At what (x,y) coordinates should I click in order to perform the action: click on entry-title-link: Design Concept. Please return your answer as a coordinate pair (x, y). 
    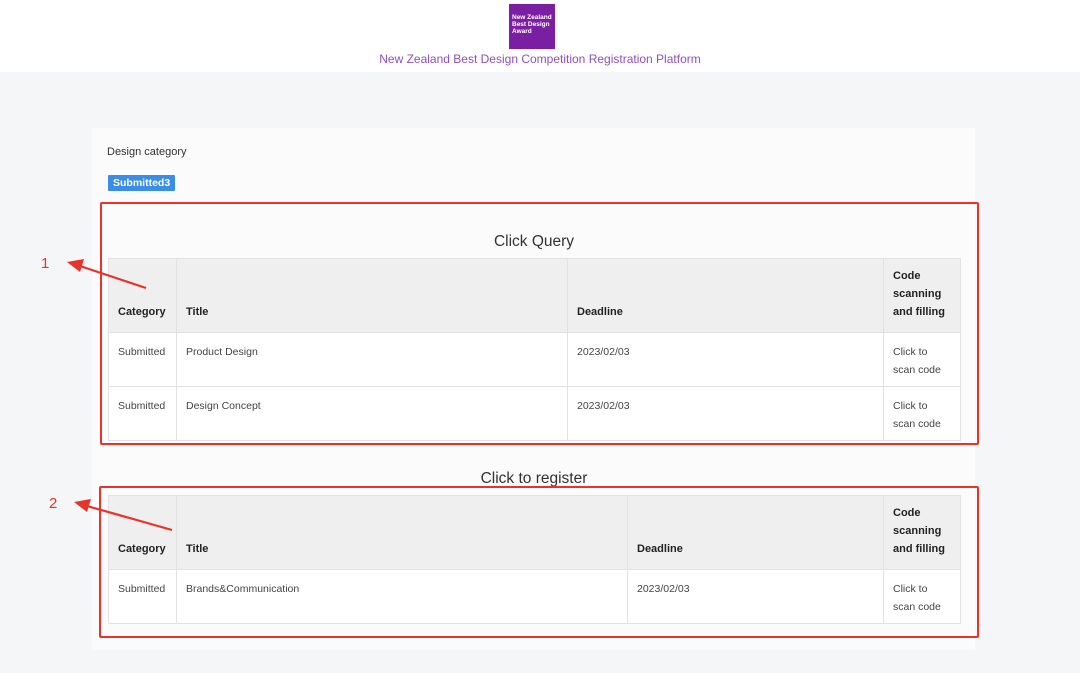
    Looking at the image, I should click on (372, 413).